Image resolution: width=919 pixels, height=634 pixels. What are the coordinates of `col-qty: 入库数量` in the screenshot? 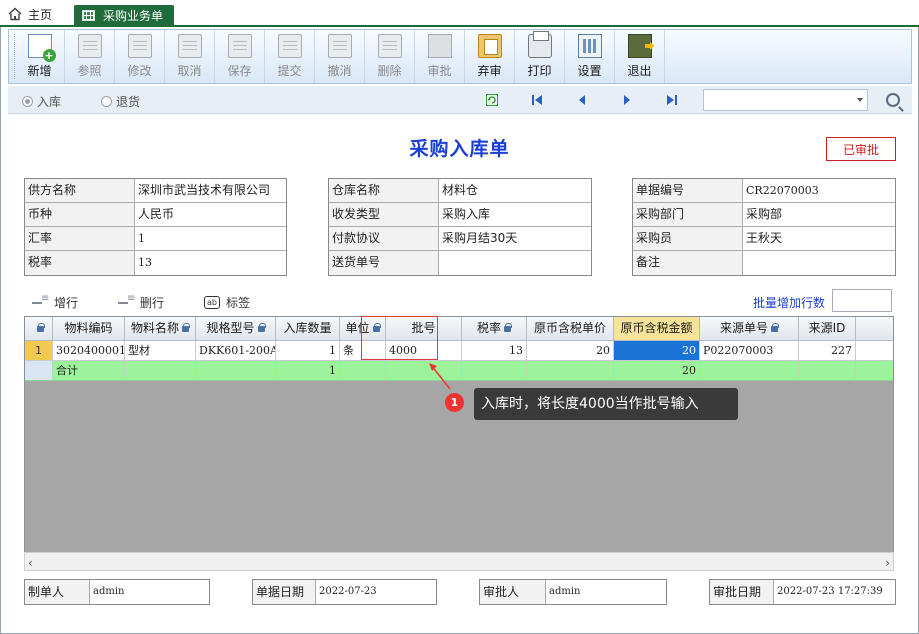 It's located at (308, 329).